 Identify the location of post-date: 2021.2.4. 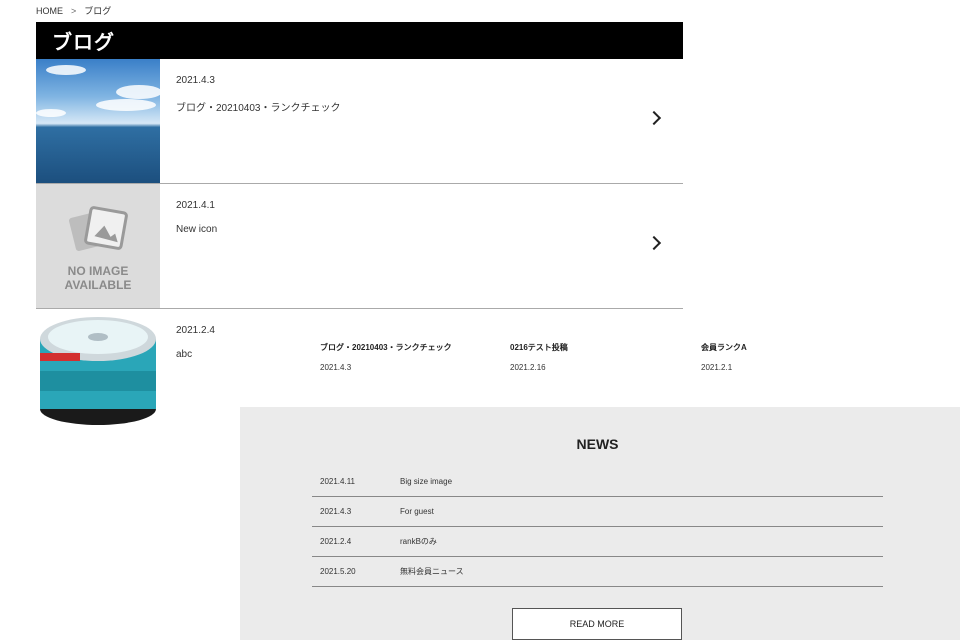
(195, 330).